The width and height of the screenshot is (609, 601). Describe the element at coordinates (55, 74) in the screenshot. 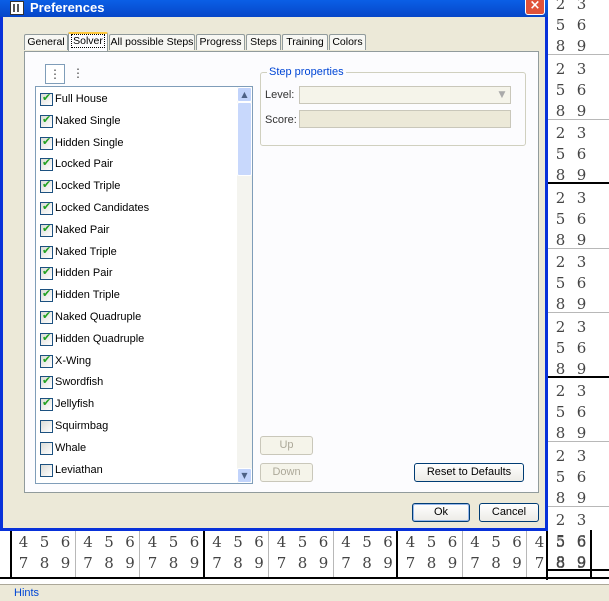

I see `tree-expand-icon: ⋮` at that location.